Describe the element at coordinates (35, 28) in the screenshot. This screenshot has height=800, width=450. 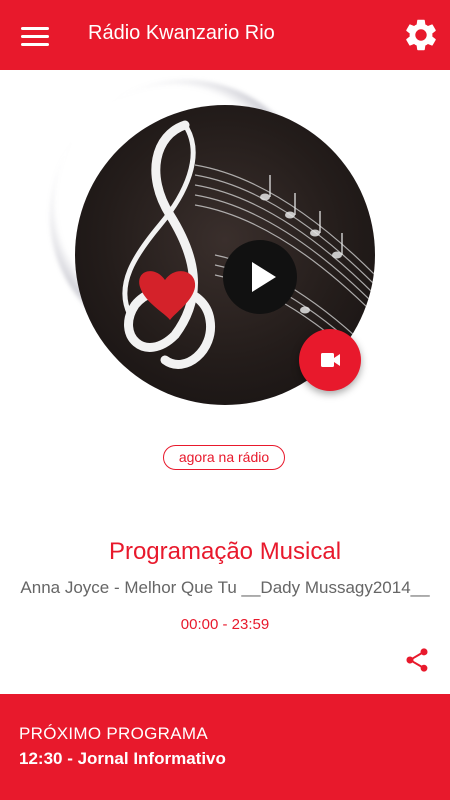
I see `menu-icon` at that location.